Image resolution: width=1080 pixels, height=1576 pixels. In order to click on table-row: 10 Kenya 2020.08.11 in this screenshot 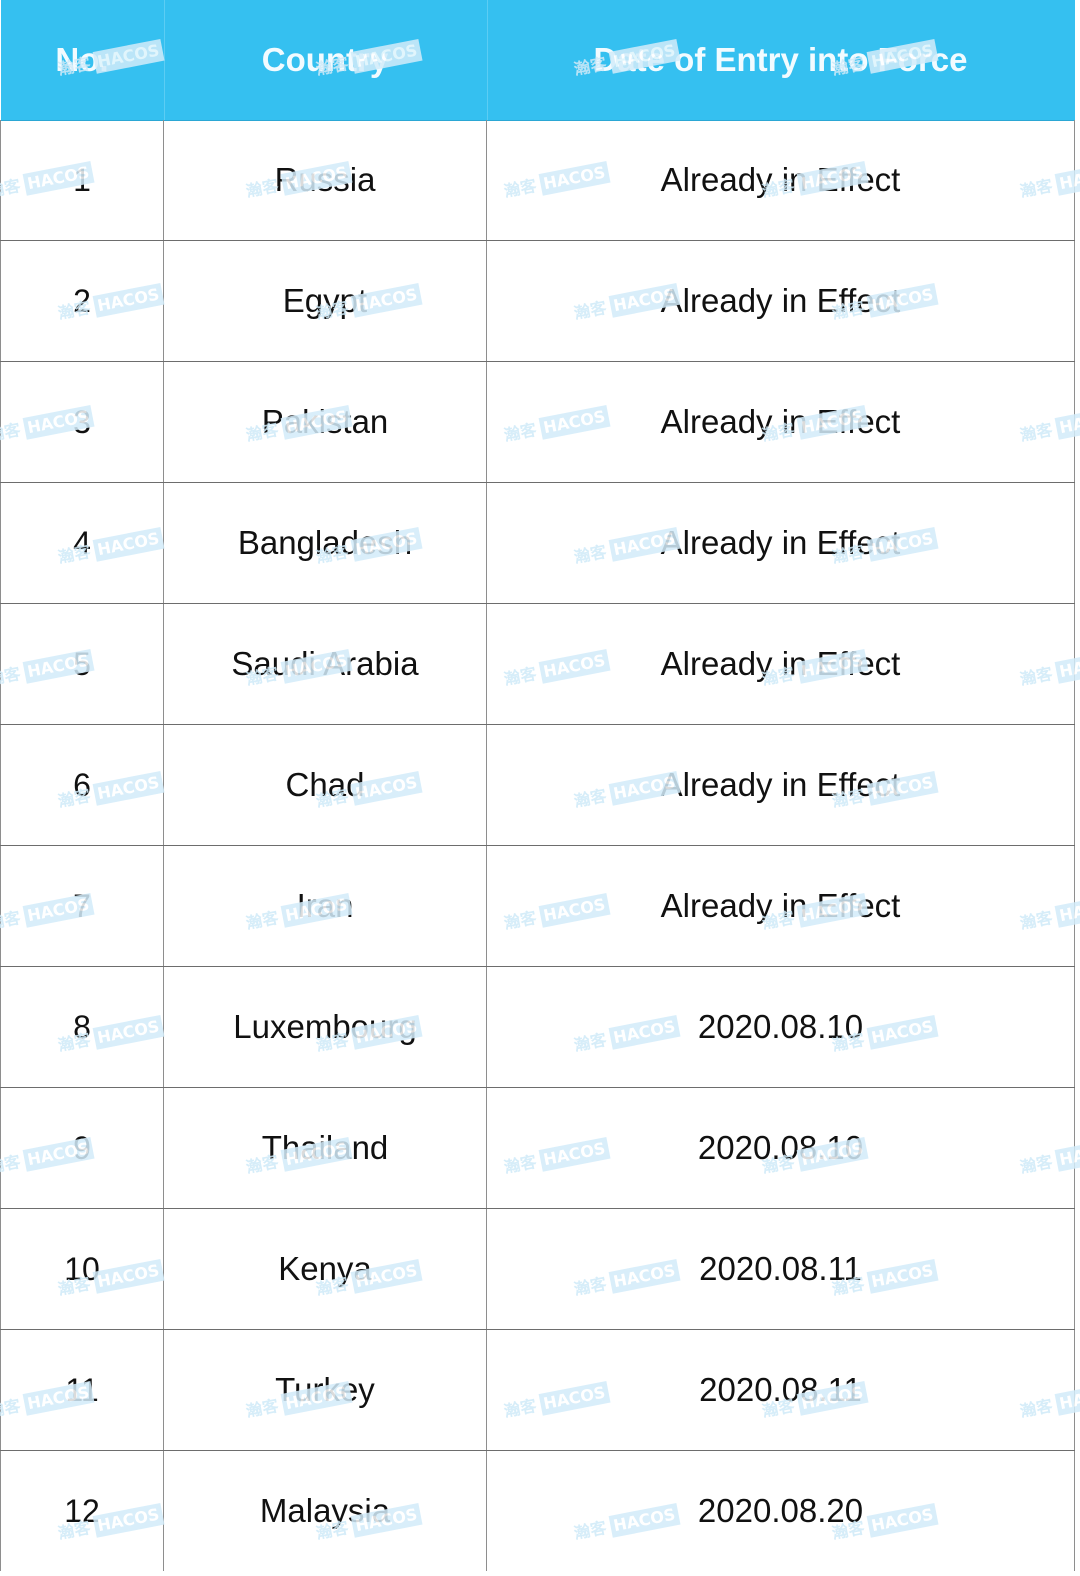, I will do `click(537, 1269)`.